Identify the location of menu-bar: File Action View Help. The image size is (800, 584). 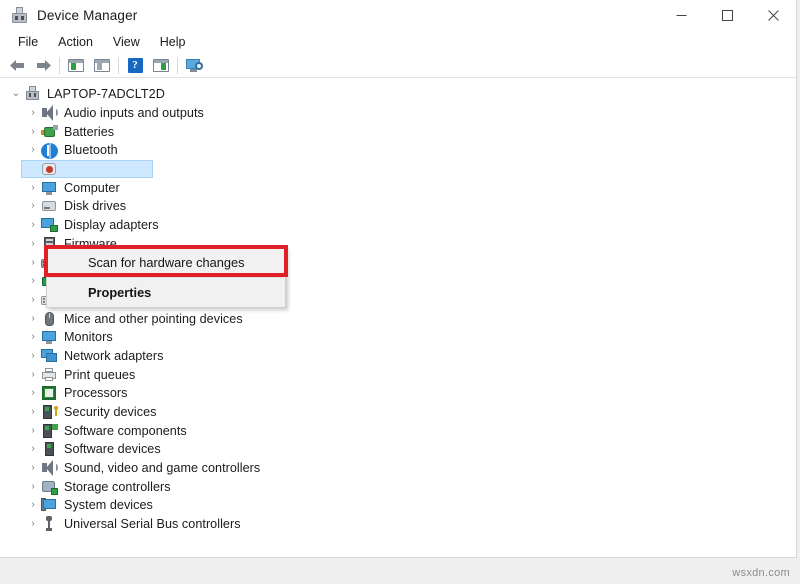
(398, 42).